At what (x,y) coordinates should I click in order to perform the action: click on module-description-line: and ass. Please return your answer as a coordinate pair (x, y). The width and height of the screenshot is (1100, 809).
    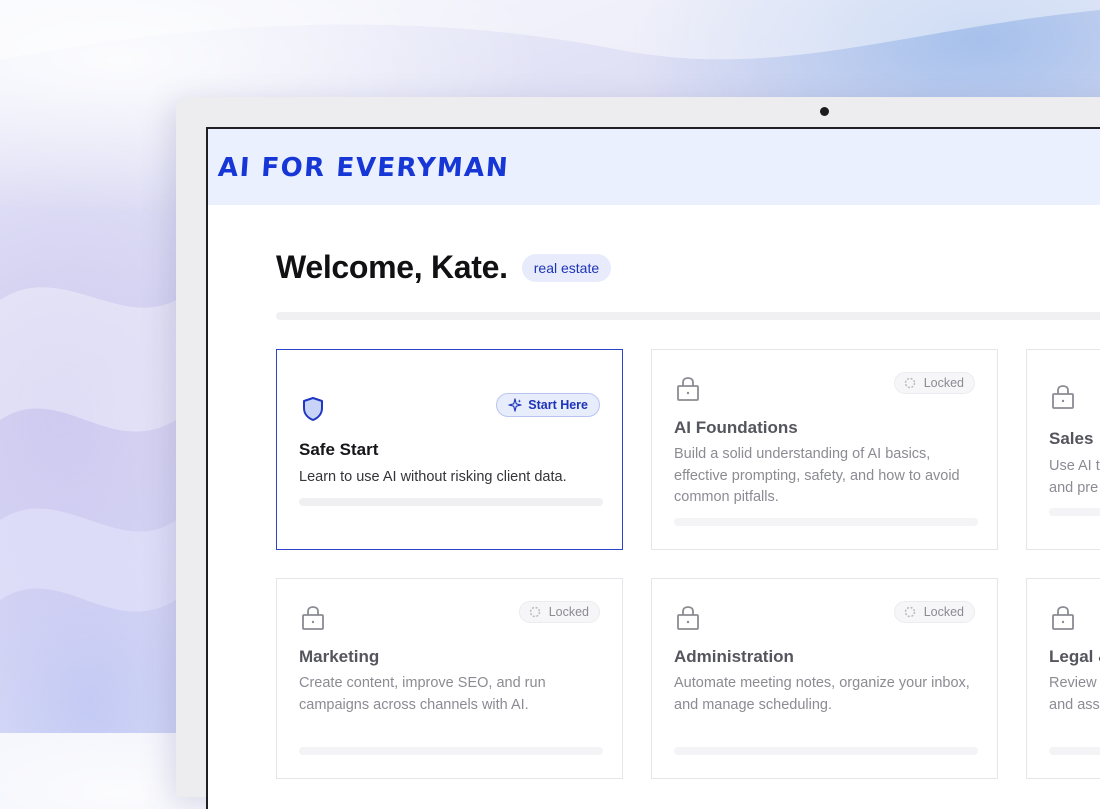
    Looking at the image, I should click on (1074, 704).